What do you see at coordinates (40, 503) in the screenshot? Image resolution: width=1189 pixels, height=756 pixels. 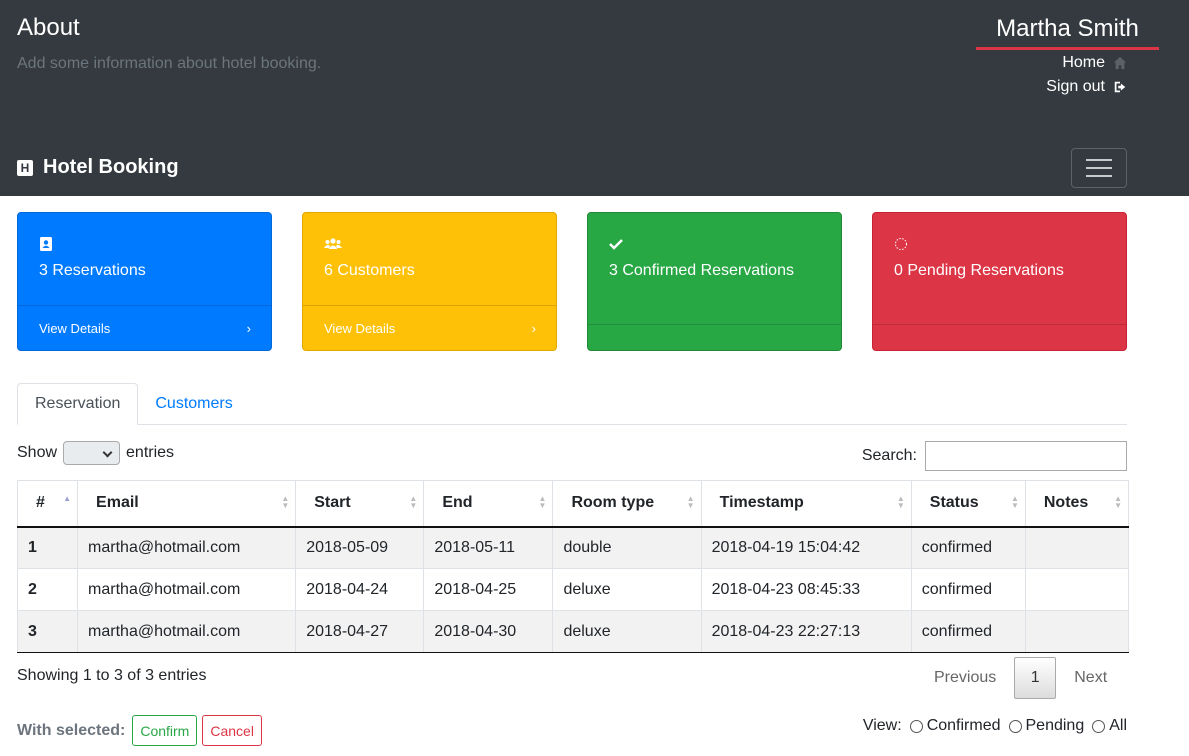 I see `column-label: #` at bounding box center [40, 503].